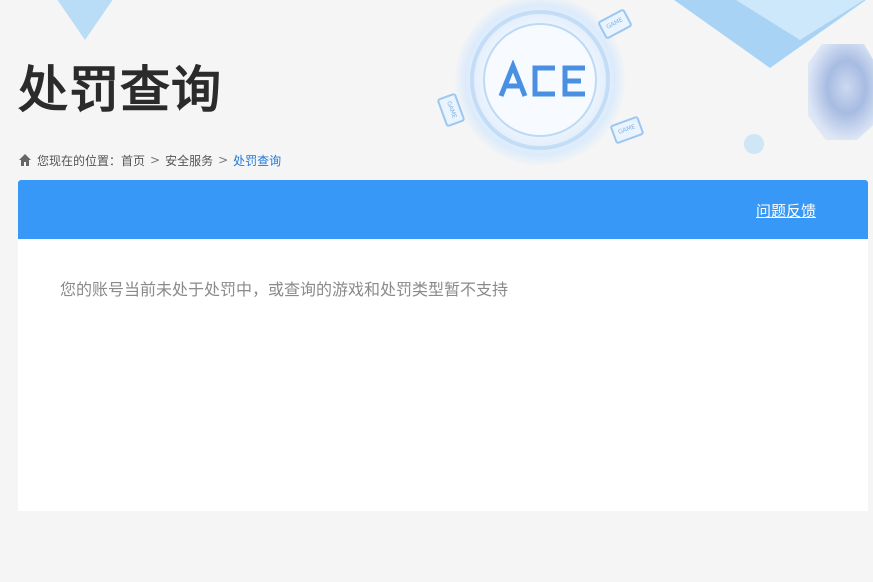 This screenshot has height=582, width=873. What do you see at coordinates (257, 160) in the screenshot?
I see `breadcrumb-current: 处罚查询` at bounding box center [257, 160].